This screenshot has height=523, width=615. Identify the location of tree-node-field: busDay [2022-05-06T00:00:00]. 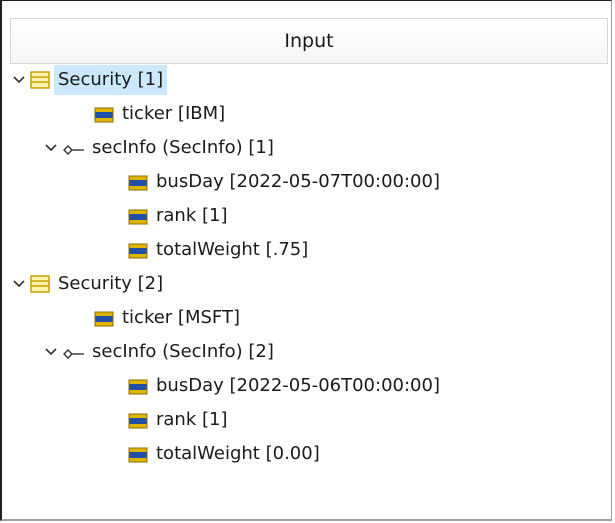
(302, 386).